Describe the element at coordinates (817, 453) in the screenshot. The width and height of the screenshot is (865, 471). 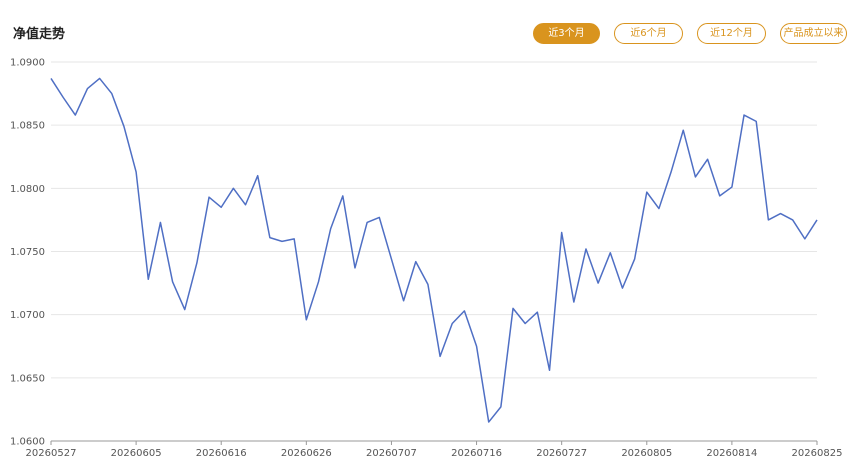
I see `x-tick-label: 20260825` at that location.